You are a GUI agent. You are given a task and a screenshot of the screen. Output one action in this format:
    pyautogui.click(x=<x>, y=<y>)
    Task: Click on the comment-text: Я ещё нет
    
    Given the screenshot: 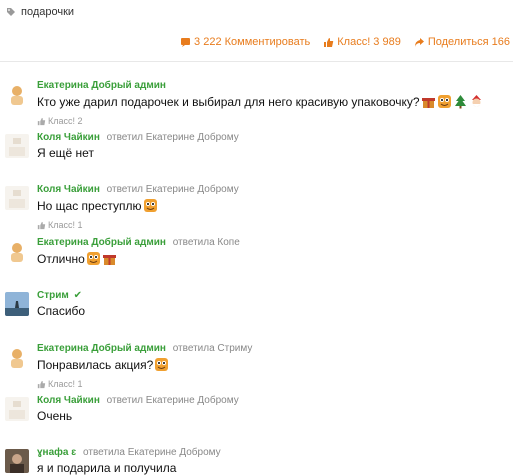 What is the action you would take?
    pyautogui.click(x=65, y=153)
    